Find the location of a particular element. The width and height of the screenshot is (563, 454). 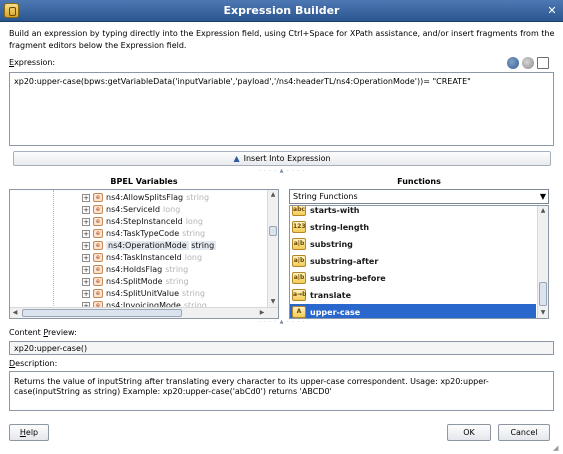

bpel-variables-title: BPEL Variables is located at coordinates (144, 181).